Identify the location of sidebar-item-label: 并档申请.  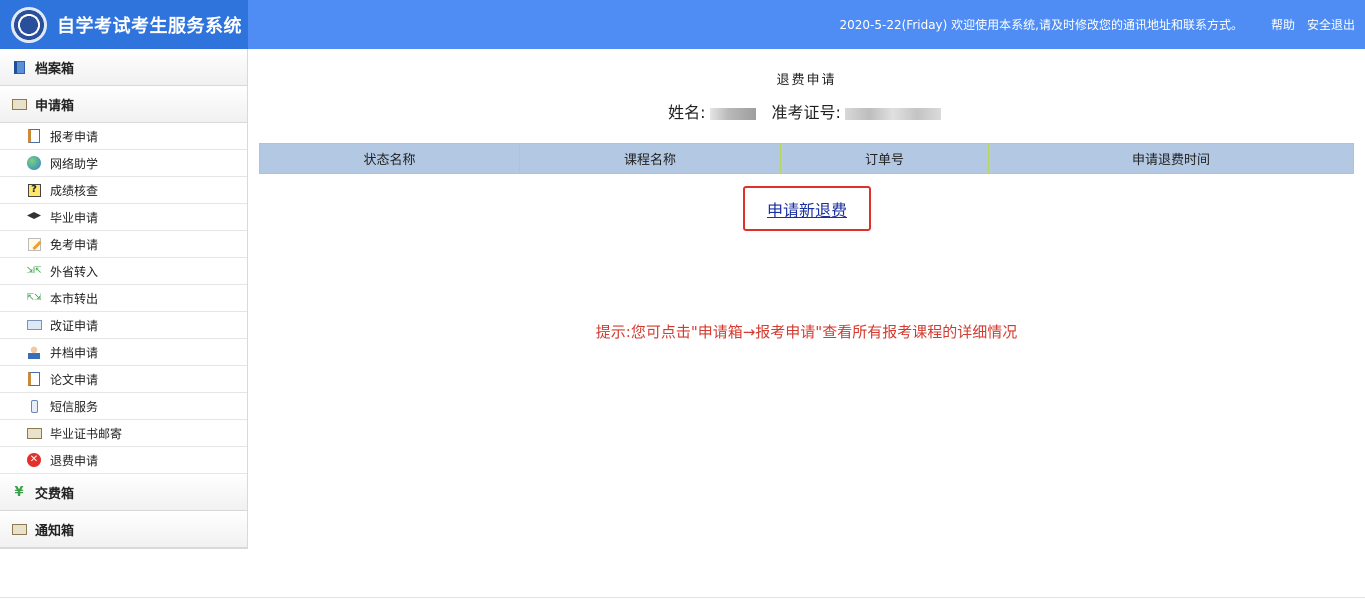
(74, 352).